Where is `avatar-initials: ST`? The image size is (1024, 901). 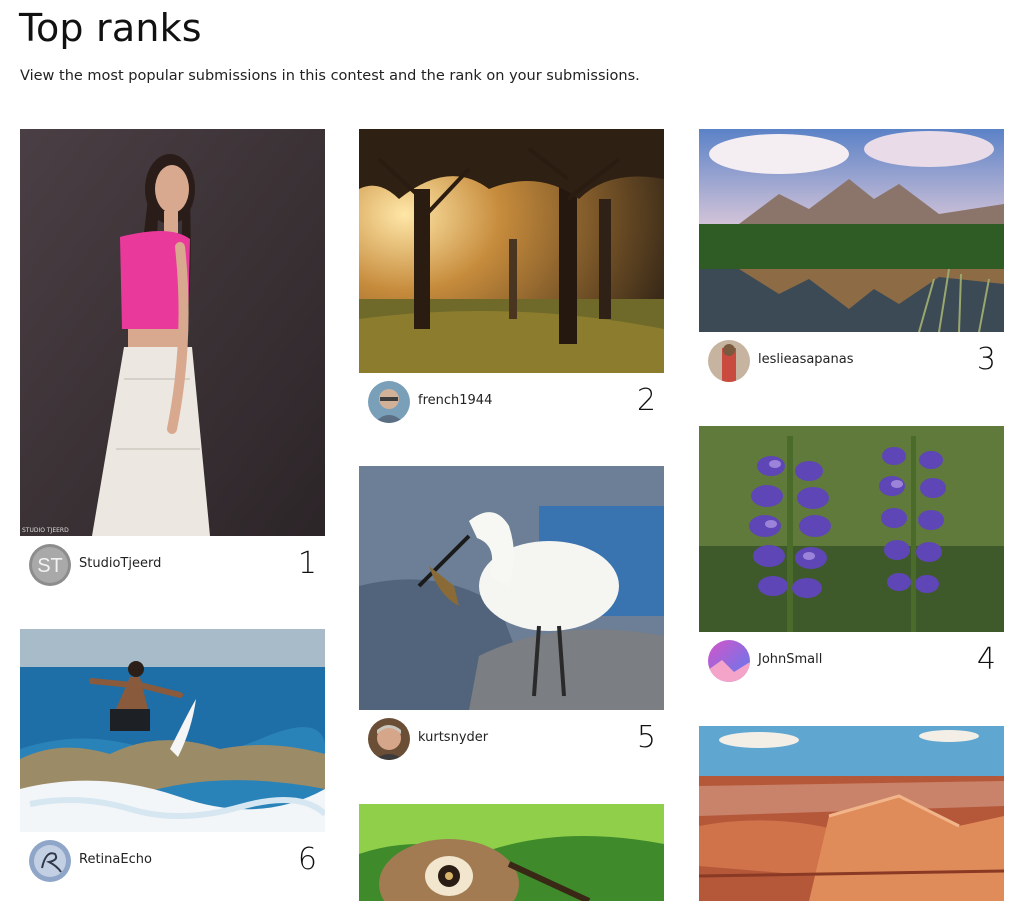
avatar-initials: ST is located at coordinates (50, 566).